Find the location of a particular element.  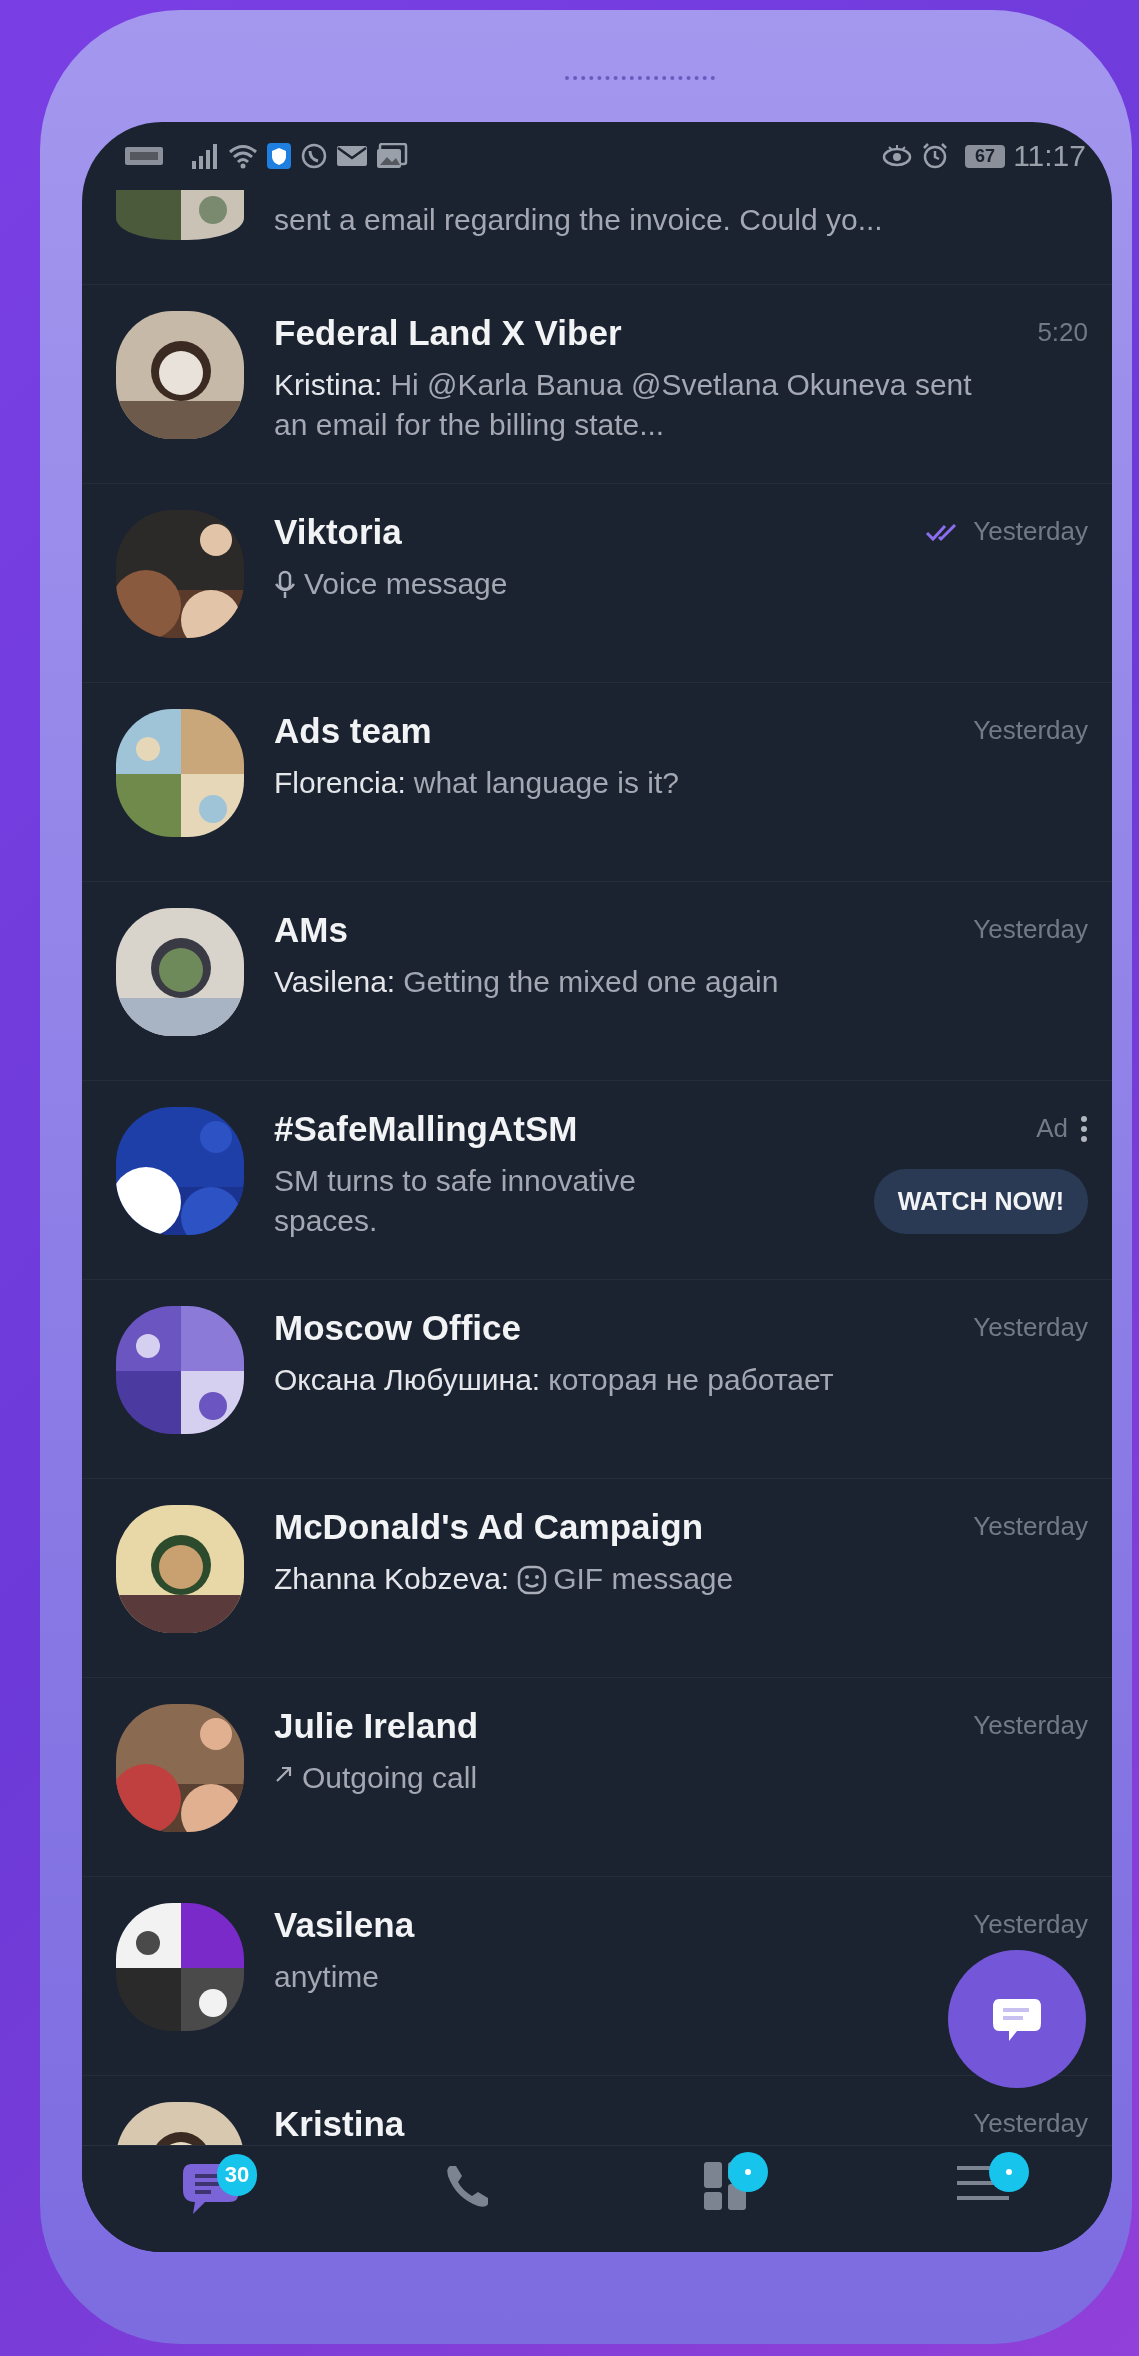

microphone-icon is located at coordinates (285, 585).